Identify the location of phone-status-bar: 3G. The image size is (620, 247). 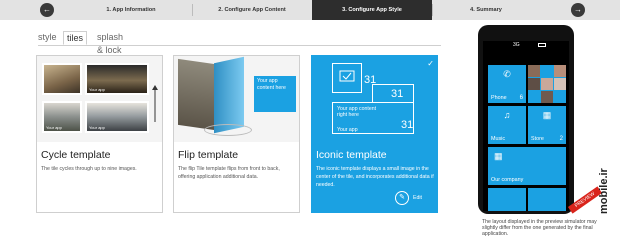
(526, 46).